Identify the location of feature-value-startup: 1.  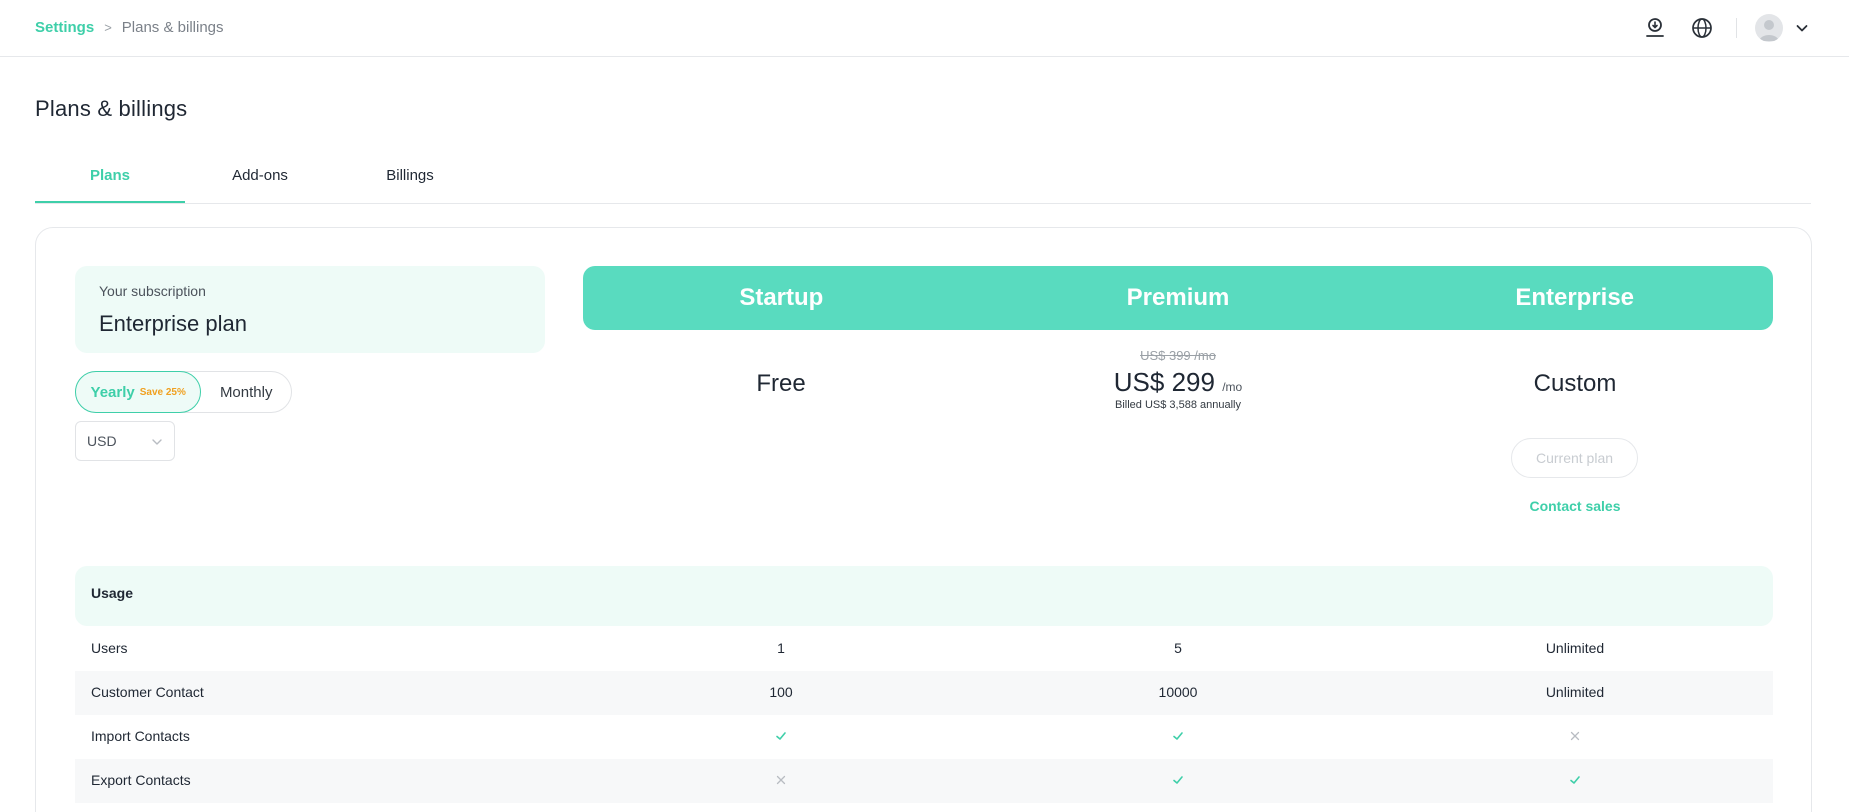
(781, 648).